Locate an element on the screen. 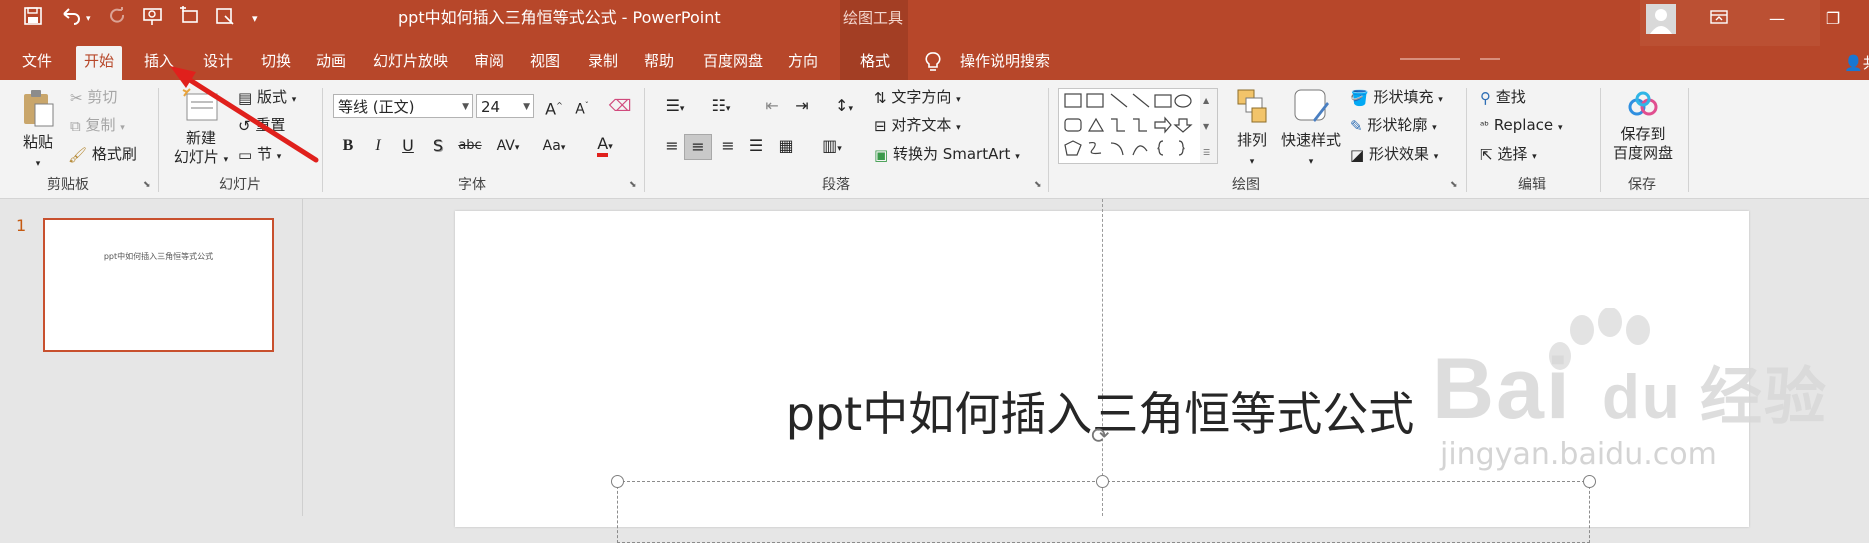 The image size is (1869, 543). underline-button: U is located at coordinates (408, 146).